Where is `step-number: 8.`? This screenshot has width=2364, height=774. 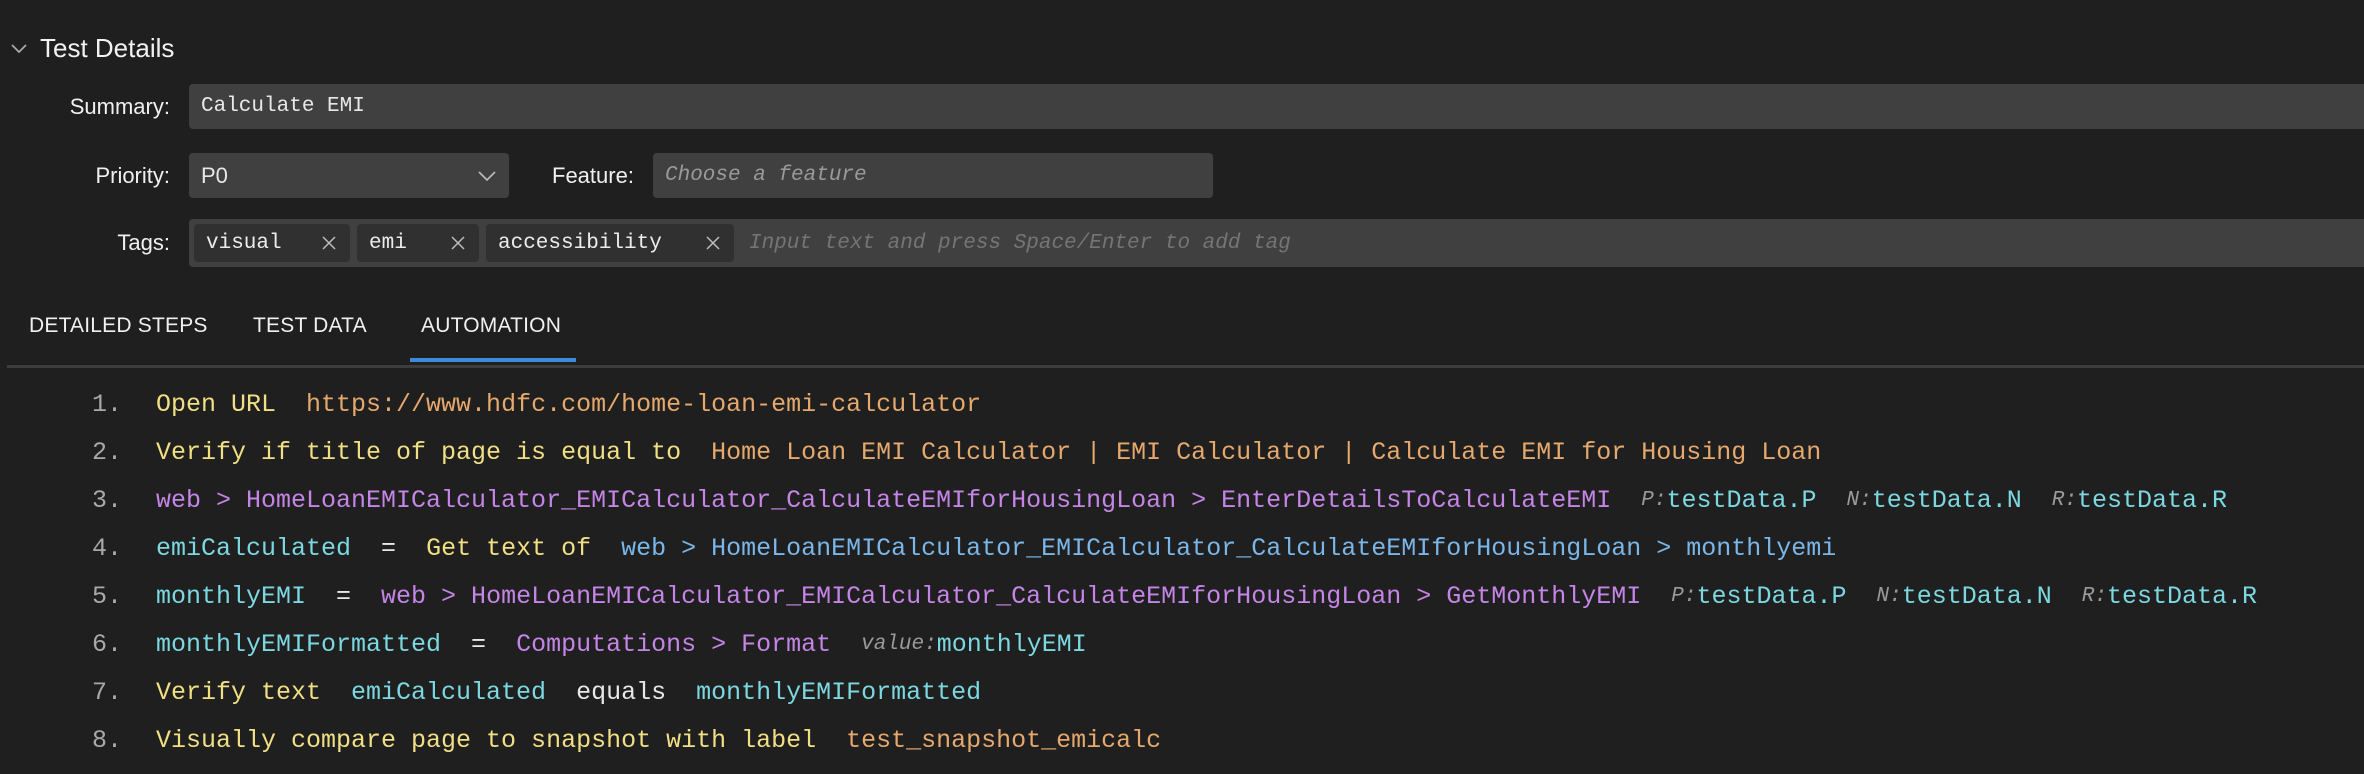 step-number: 8. is located at coordinates (107, 740).